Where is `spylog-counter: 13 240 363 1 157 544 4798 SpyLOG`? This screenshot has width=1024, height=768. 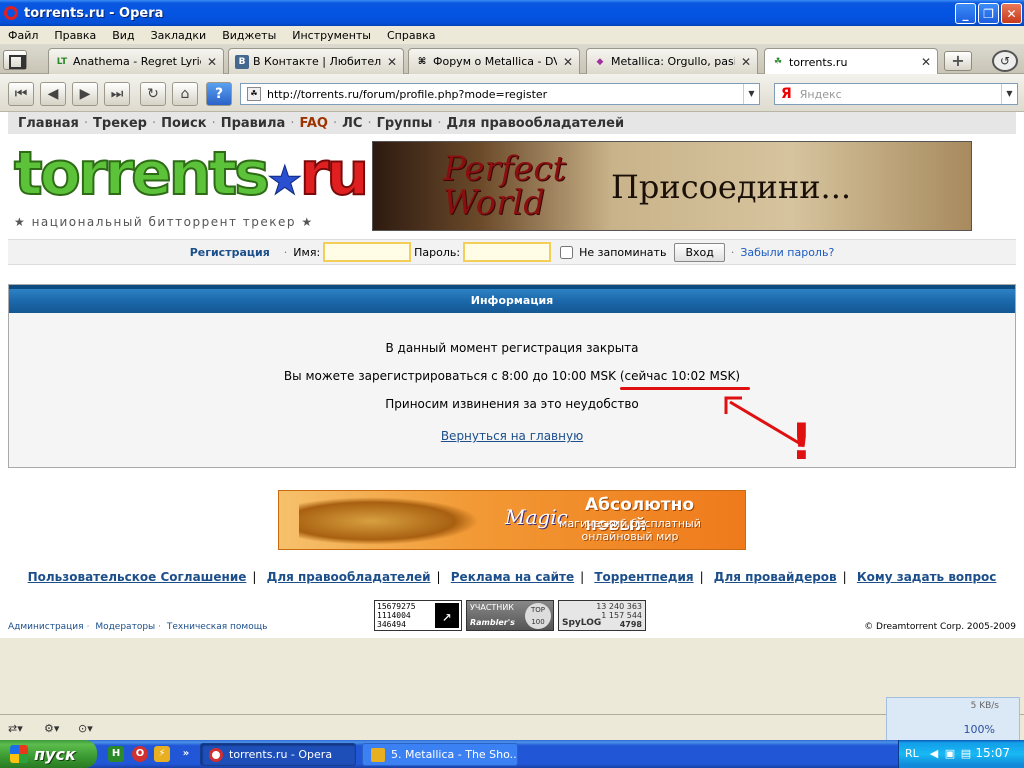 spylog-counter: 13 240 363 1 157 544 4798 SpyLOG is located at coordinates (602, 615).